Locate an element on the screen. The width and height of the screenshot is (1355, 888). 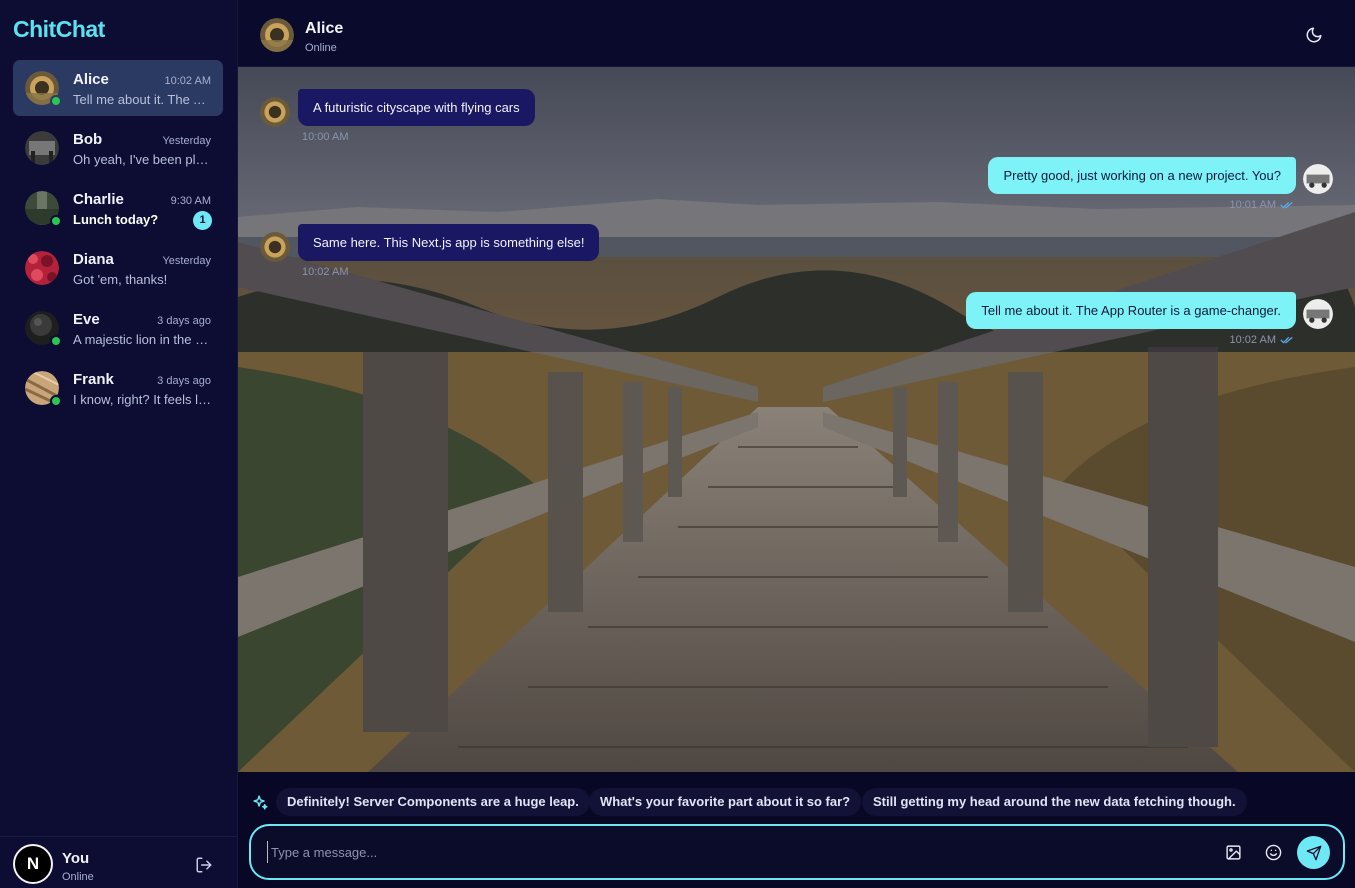
send-icon is located at coordinates (1313, 852).